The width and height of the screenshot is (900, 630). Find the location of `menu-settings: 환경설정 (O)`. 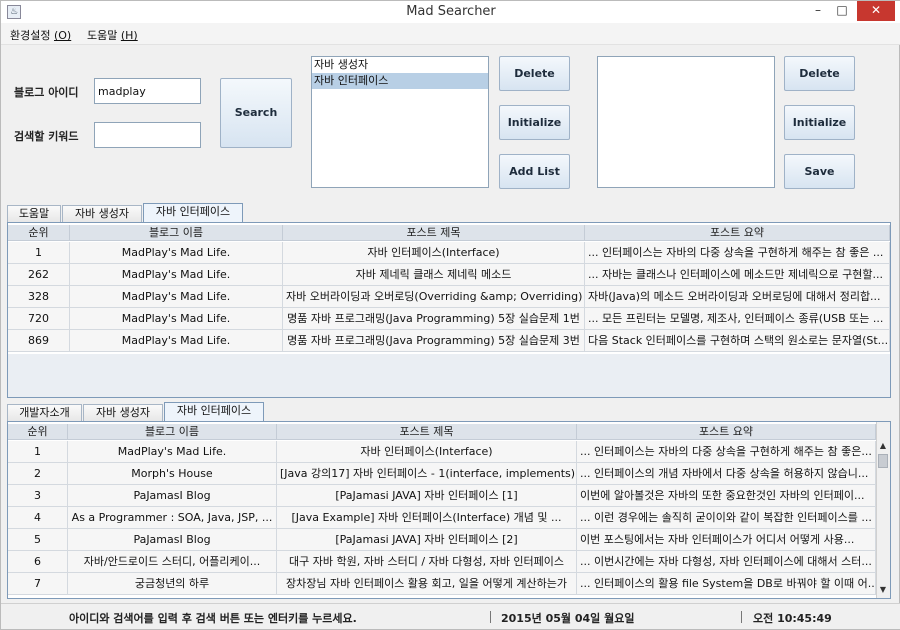

menu-settings: 환경설정 (O) is located at coordinates (40, 35).